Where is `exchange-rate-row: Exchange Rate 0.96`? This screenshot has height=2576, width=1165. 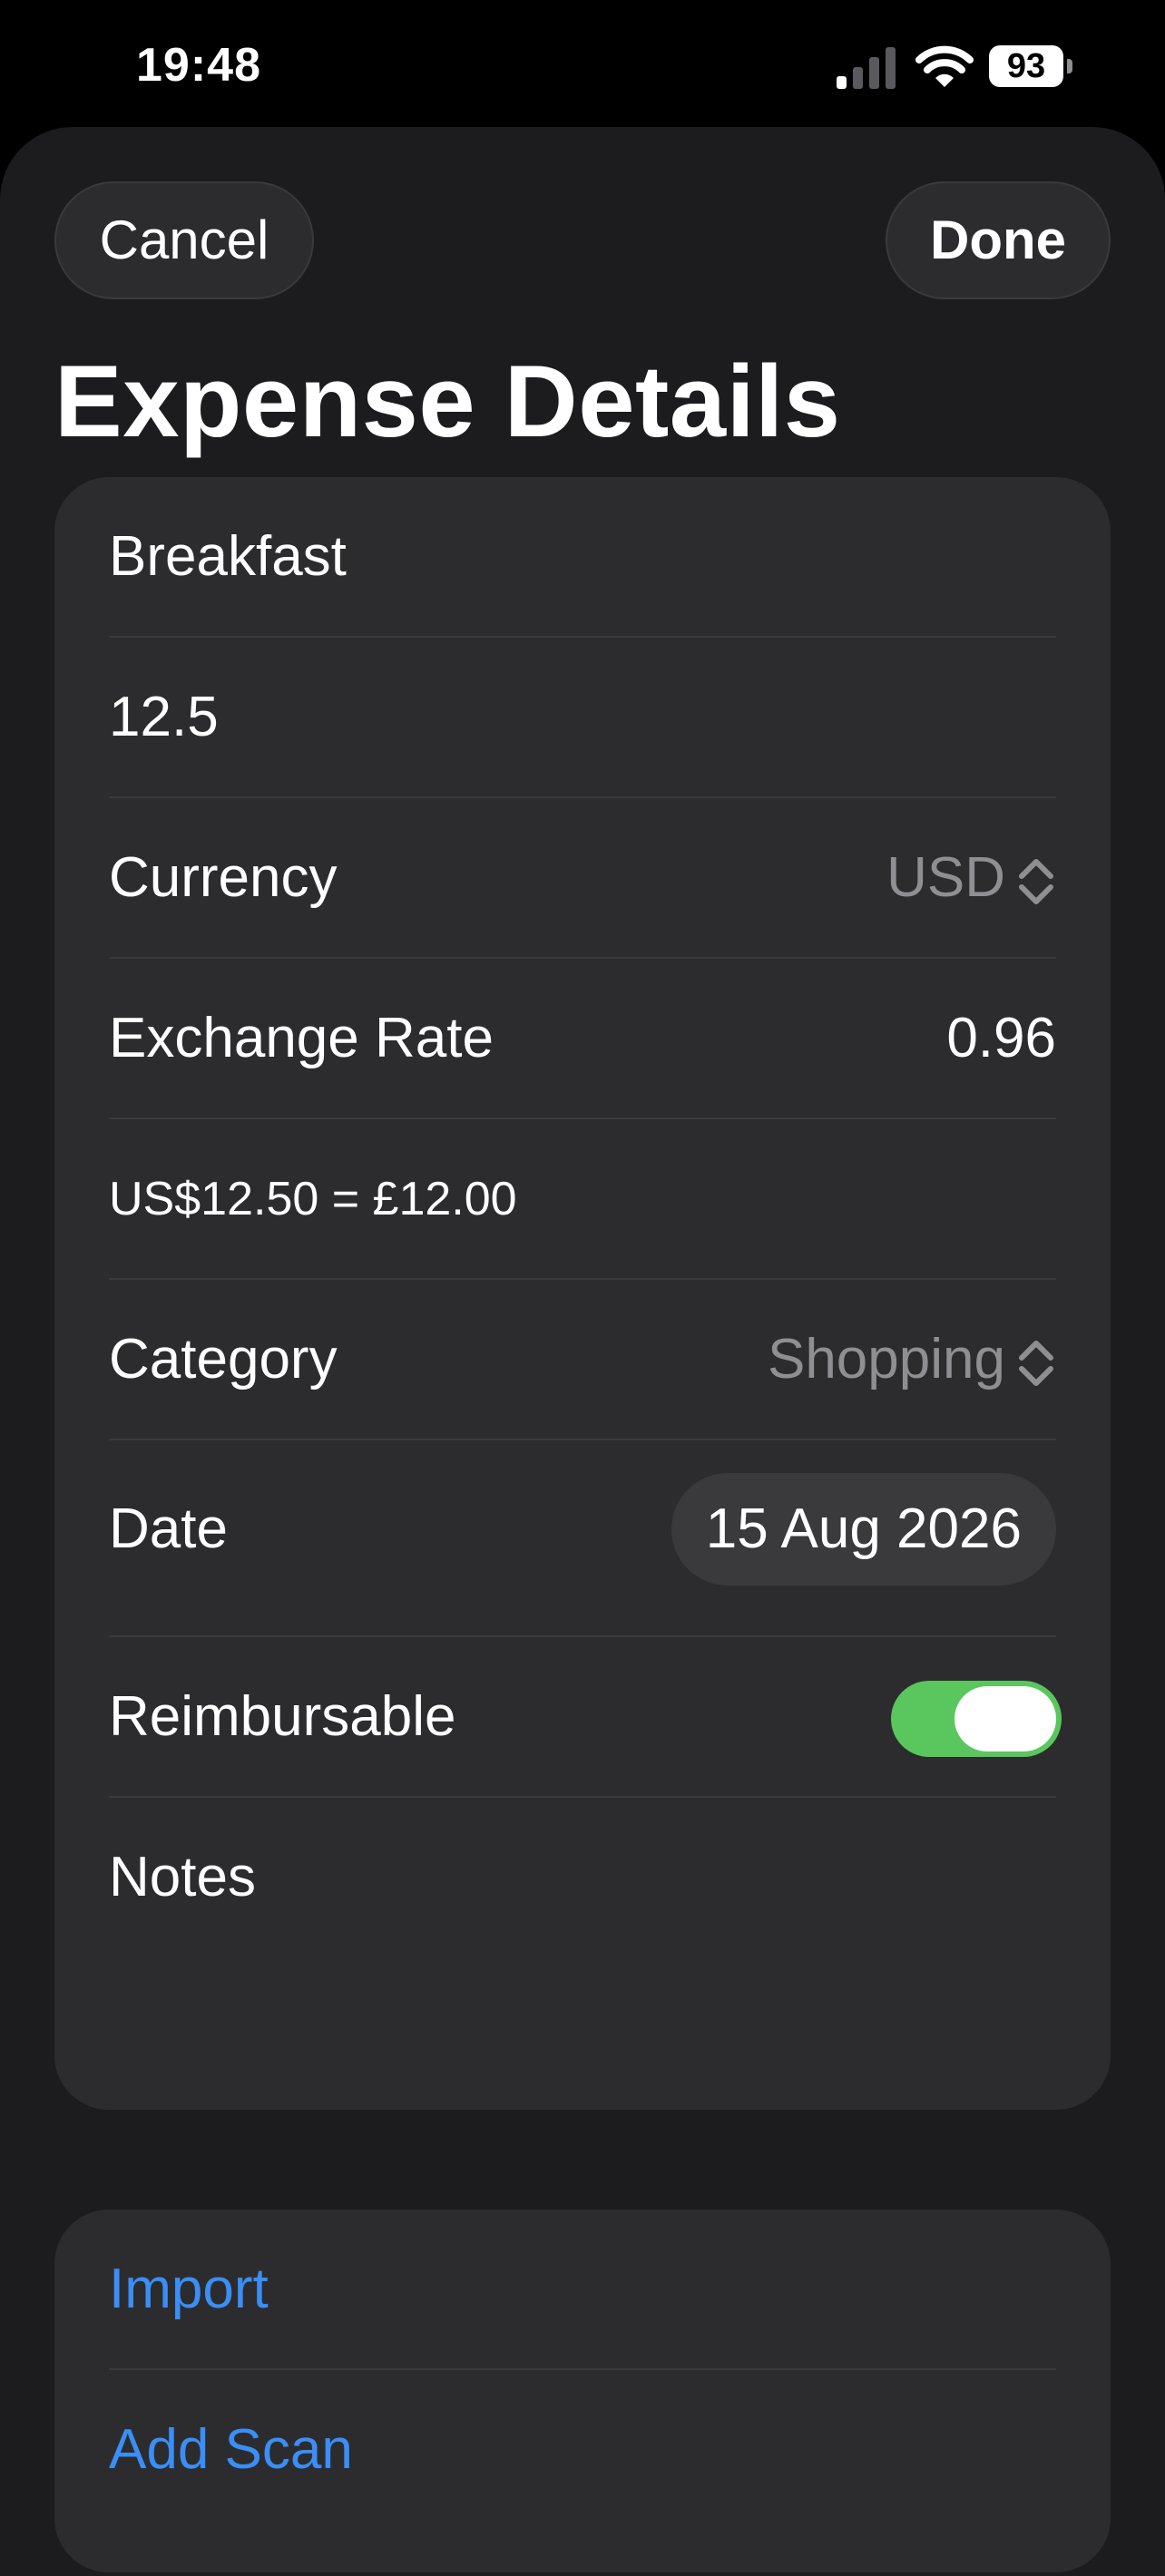
exchange-rate-row: Exchange Rate 0.96 is located at coordinates (582, 1038).